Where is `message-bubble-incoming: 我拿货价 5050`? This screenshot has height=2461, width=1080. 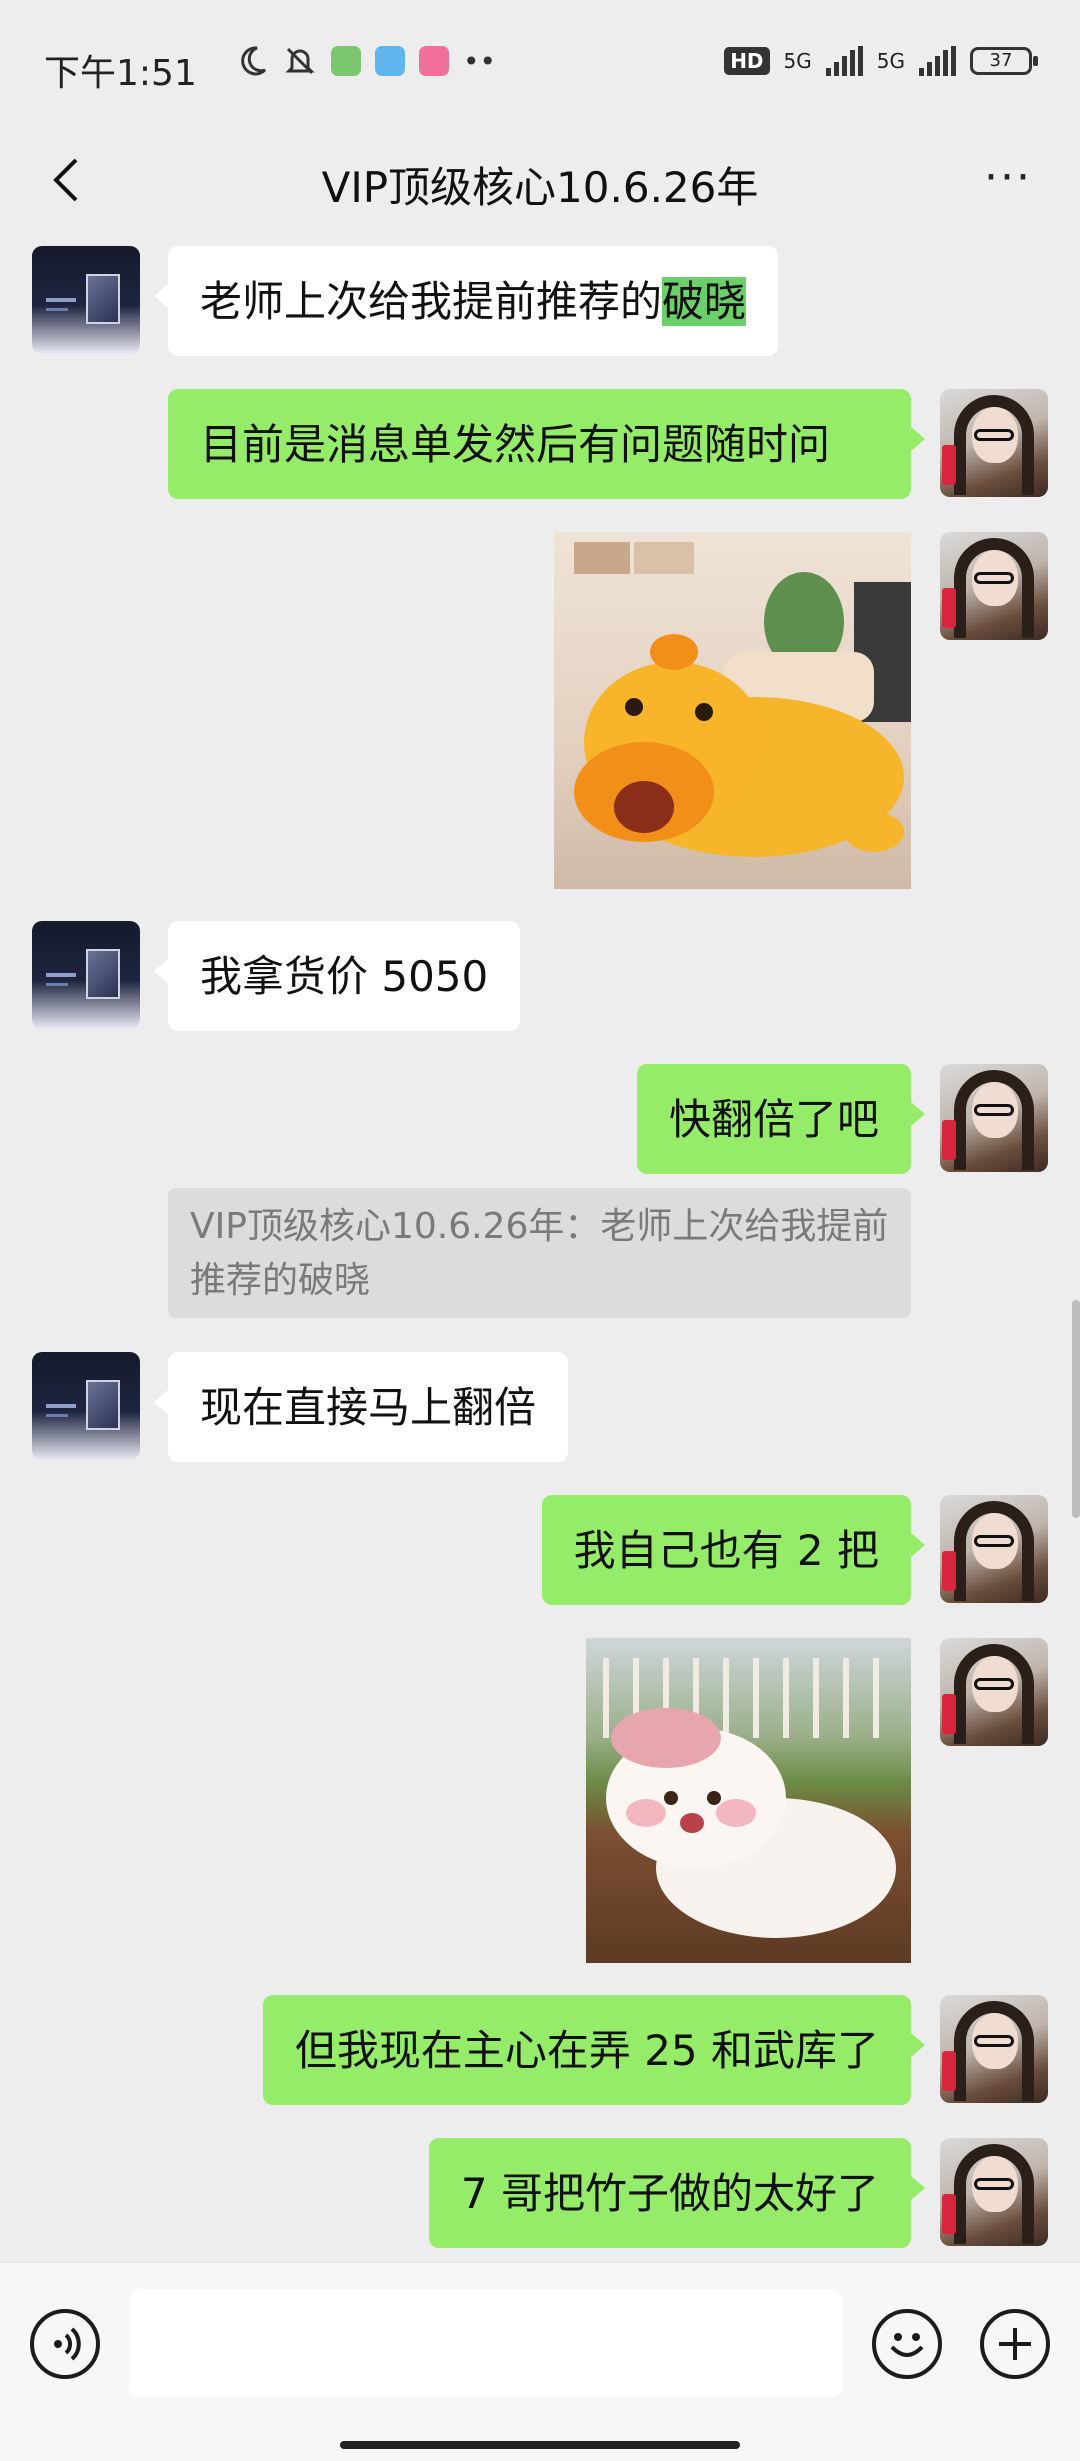
message-bubble-incoming: 我拿货价 5050 is located at coordinates (337, 976).